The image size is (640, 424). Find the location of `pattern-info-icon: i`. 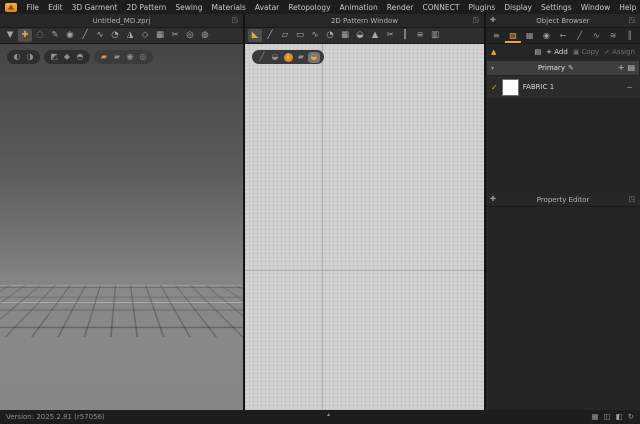

pattern-info-icon: i is located at coordinates (288, 57).